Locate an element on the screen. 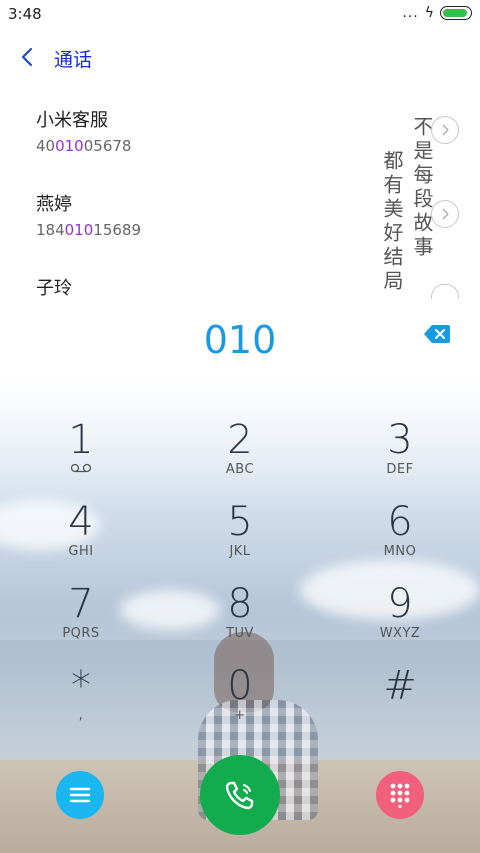  key-digit: # is located at coordinates (400, 686).